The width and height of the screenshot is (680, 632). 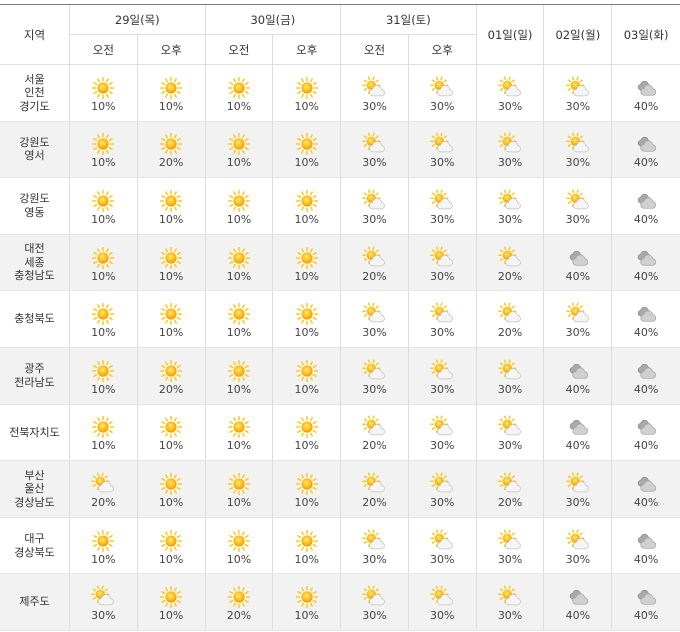 I want to click on header-region: 지역, so click(x=35, y=35).